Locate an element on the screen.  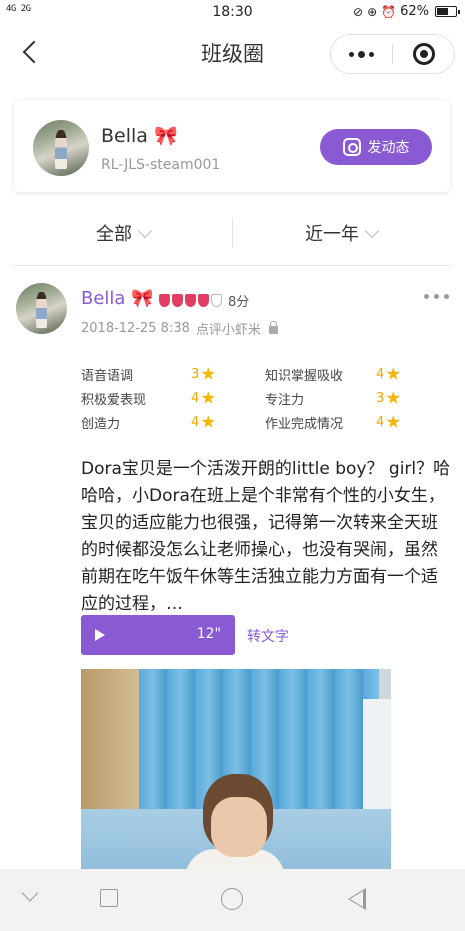
alarm-icon: ⏰ is located at coordinates (389, 11).